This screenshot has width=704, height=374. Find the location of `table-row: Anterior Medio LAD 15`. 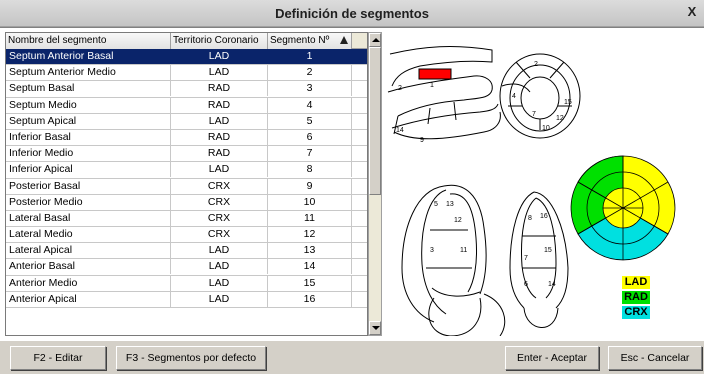

table-row: Anterior Medio LAD 15 is located at coordinates (186, 283).